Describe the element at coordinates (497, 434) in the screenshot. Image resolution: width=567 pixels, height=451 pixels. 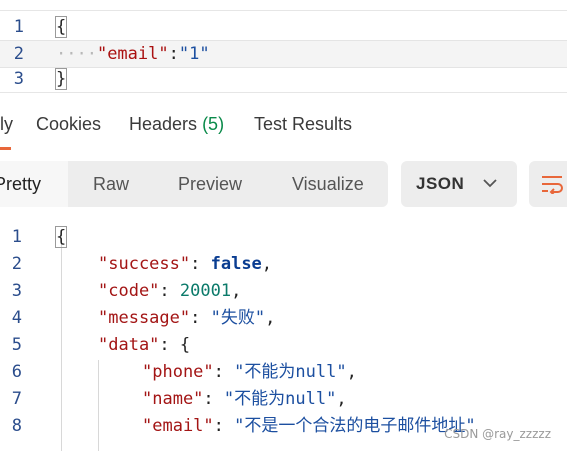
I see `watermark: CSDN @ray_zzzzz` at that location.